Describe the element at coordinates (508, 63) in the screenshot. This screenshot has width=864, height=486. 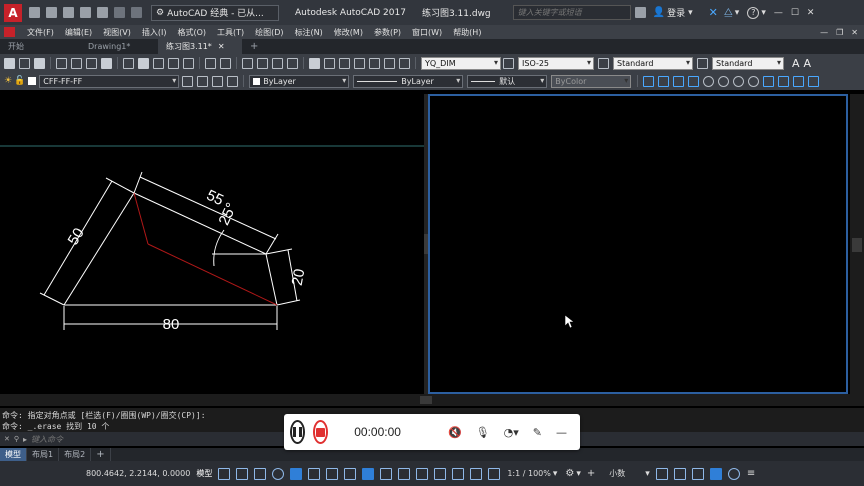
I see `dim-style-manager-icon` at that location.